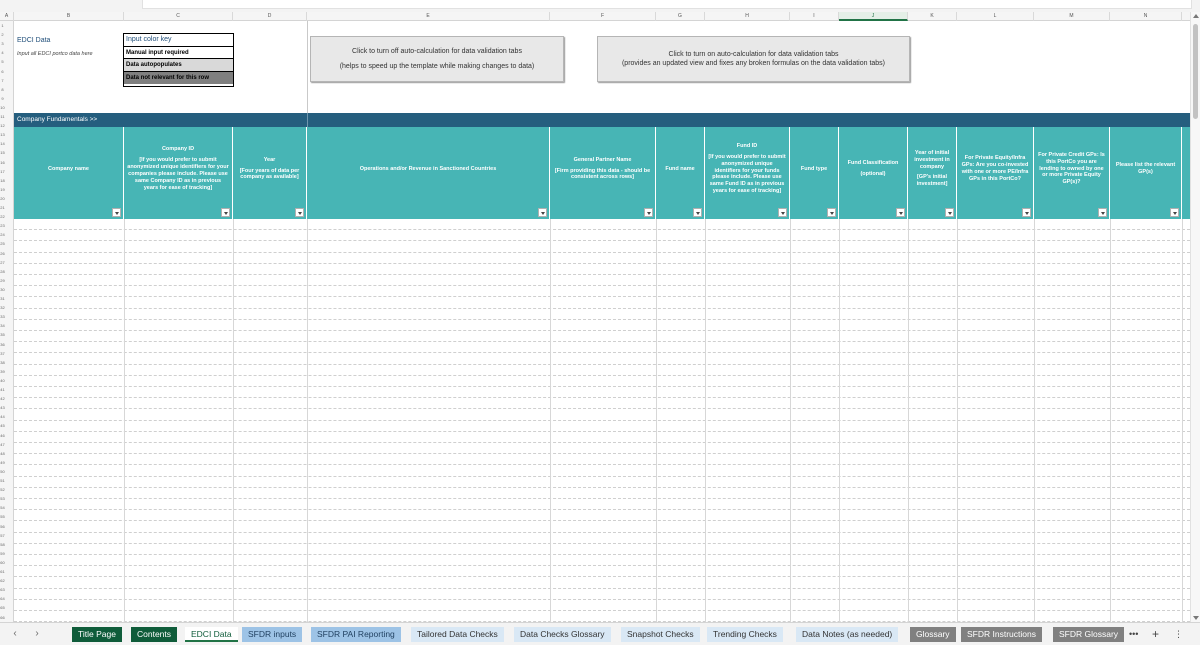 This screenshot has height=645, width=1200. Describe the element at coordinates (2, 325) in the screenshot. I see `row-number: 34` at that location.